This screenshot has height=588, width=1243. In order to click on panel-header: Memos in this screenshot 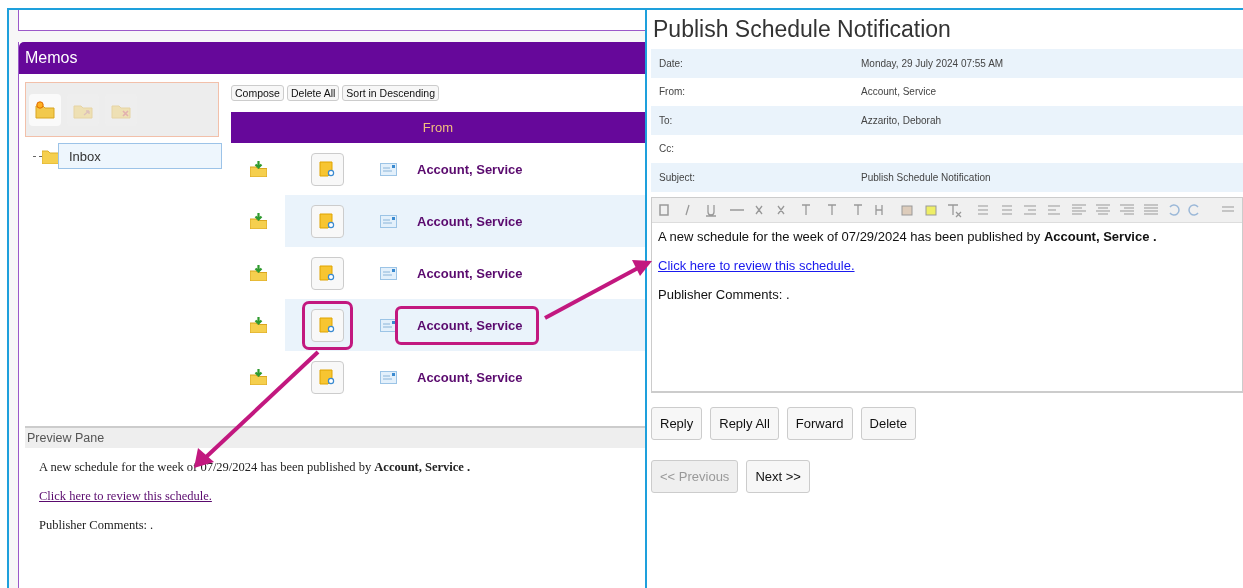, I will do `click(332, 58)`.